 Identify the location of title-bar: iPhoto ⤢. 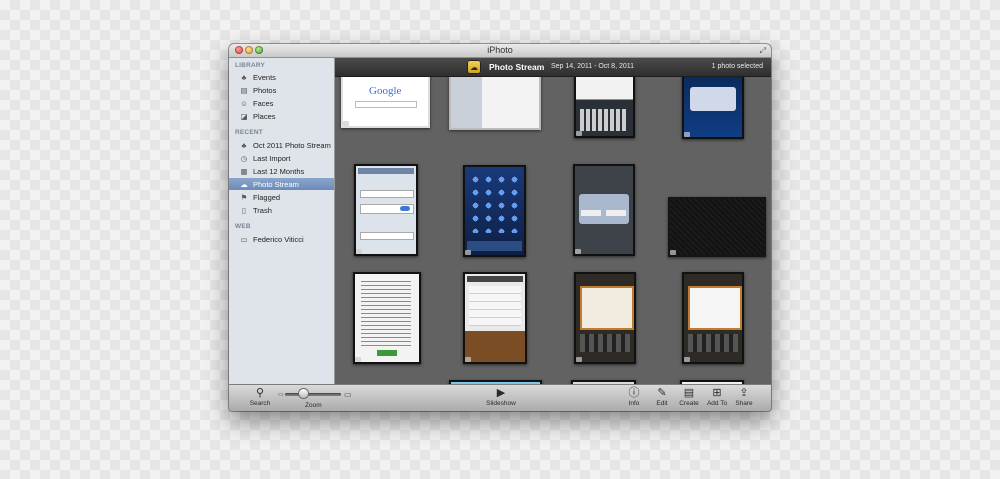
(500, 51).